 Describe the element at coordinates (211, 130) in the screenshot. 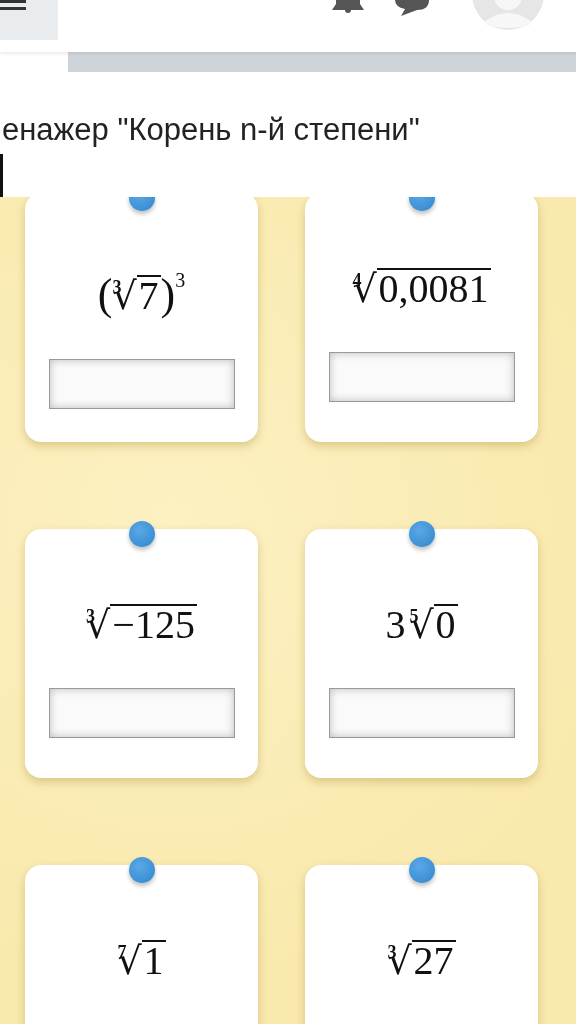

I see `page-title: енажер "Корень n-й степени"` at that location.